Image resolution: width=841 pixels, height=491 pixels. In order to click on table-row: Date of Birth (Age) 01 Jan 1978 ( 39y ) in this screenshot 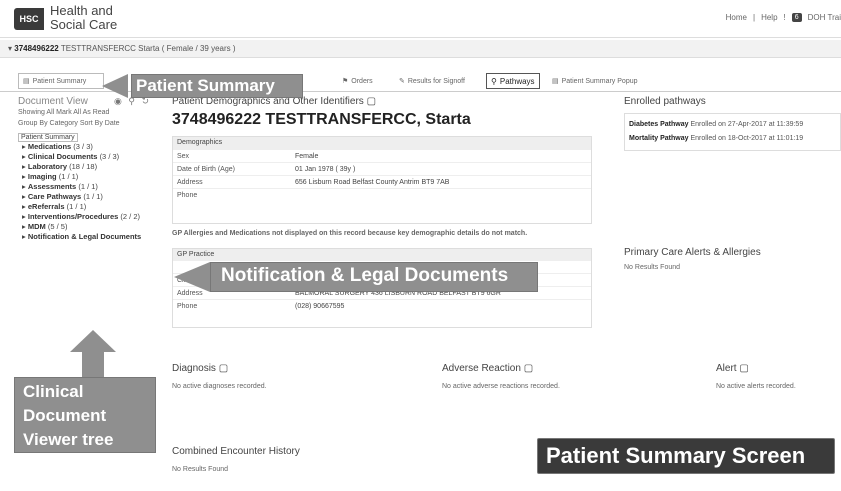, I will do `click(382, 168)`.